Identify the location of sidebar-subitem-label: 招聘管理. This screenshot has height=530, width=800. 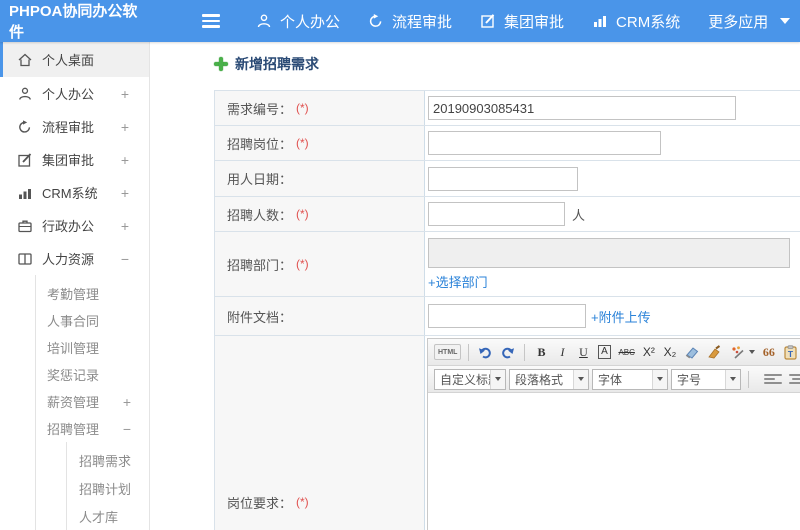
(73, 429).